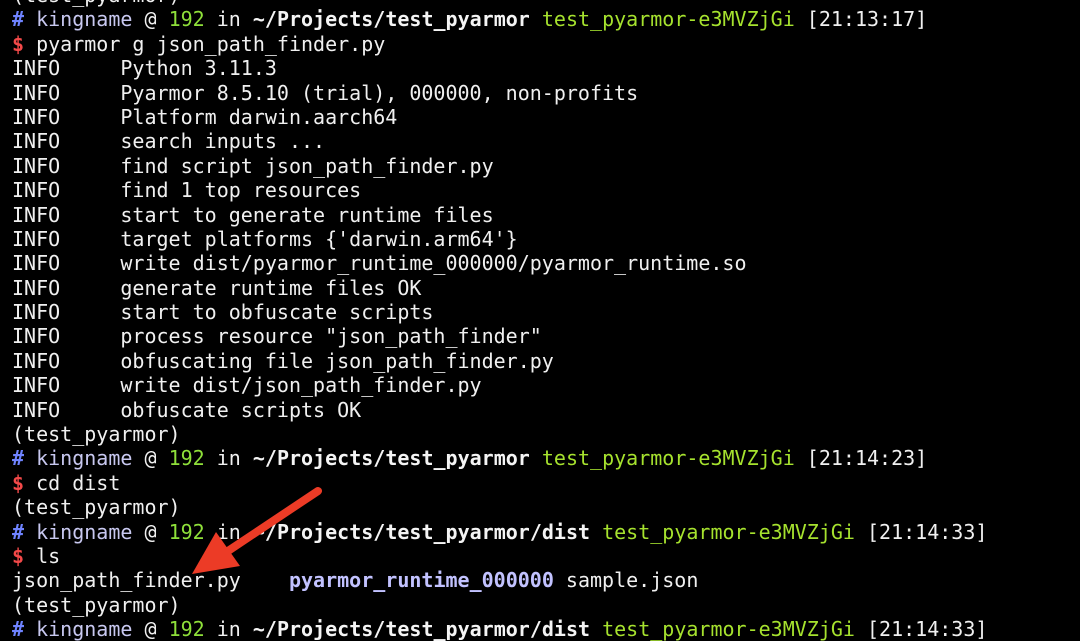  Describe the element at coordinates (499, 312) in the screenshot. I see `terminal-line-output: INFO start to obfuscate scripts` at that location.